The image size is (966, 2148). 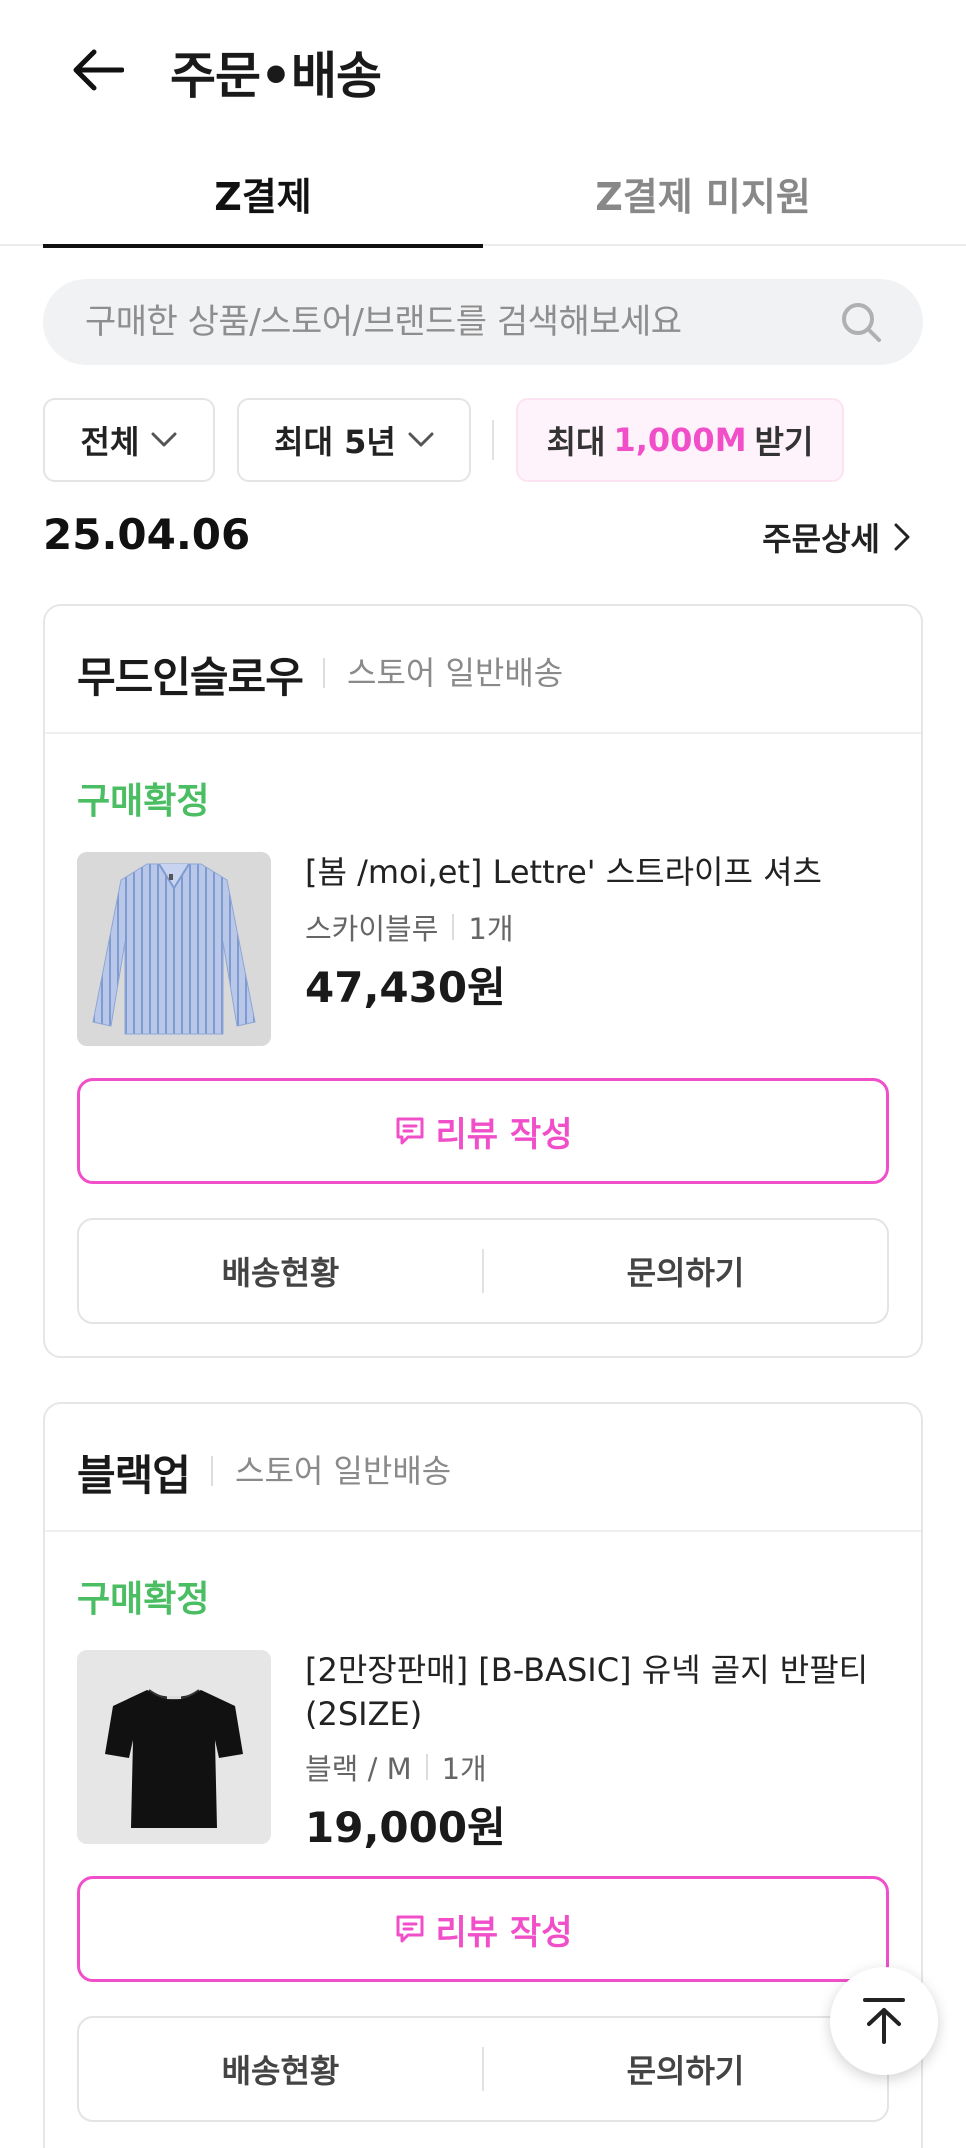 I want to click on promo-reward-button: 최대 1,000M 받기, so click(x=680, y=440).